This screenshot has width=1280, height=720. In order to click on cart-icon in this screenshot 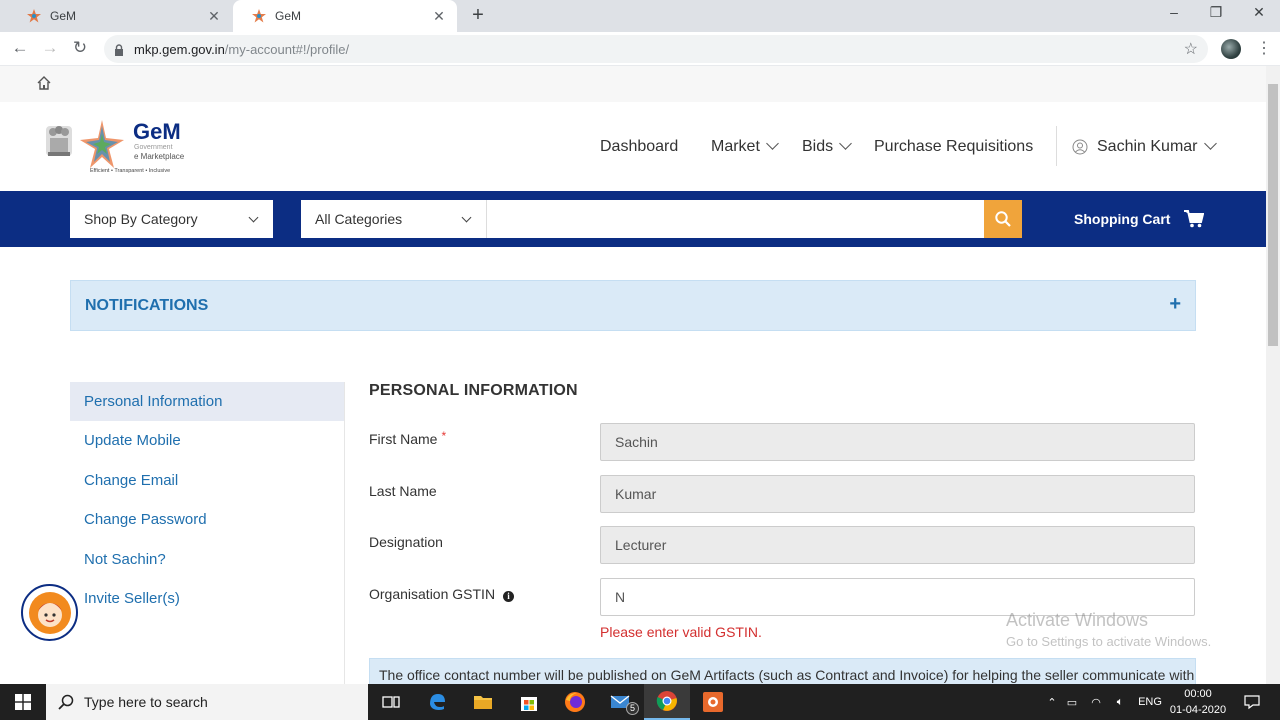, I will do `click(1194, 219)`.